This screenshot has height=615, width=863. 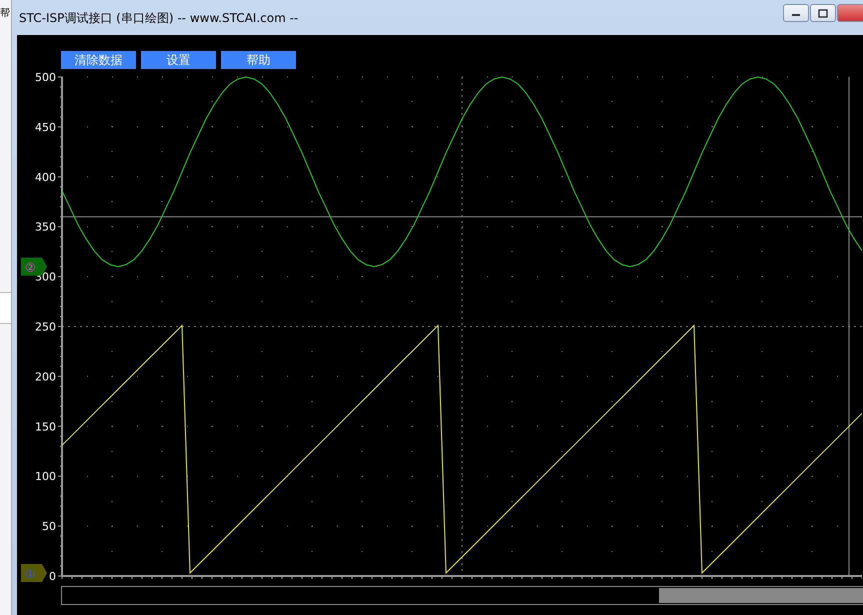 What do you see at coordinates (98, 60) in the screenshot?
I see `toolbar-button: 清除数据` at bounding box center [98, 60].